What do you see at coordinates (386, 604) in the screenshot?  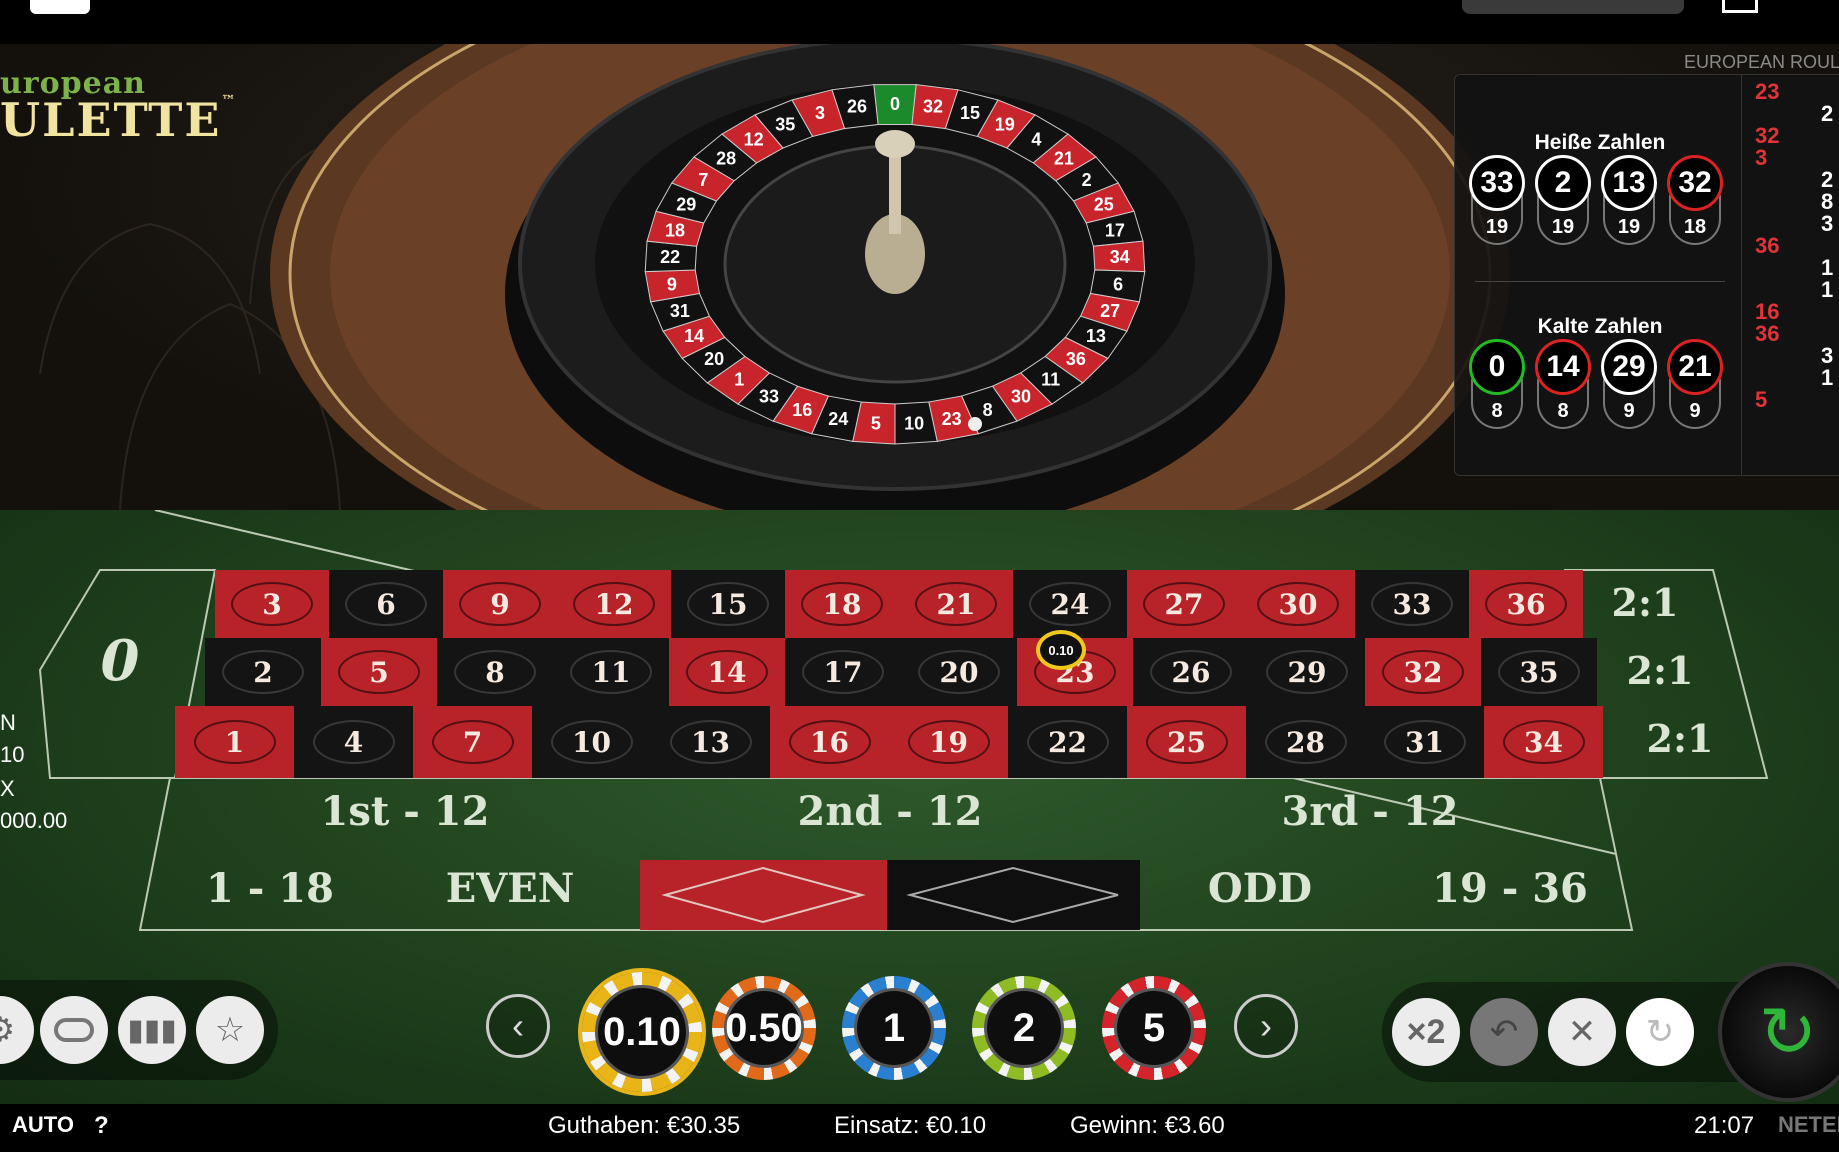 I see `number-cell-6: 6` at bounding box center [386, 604].